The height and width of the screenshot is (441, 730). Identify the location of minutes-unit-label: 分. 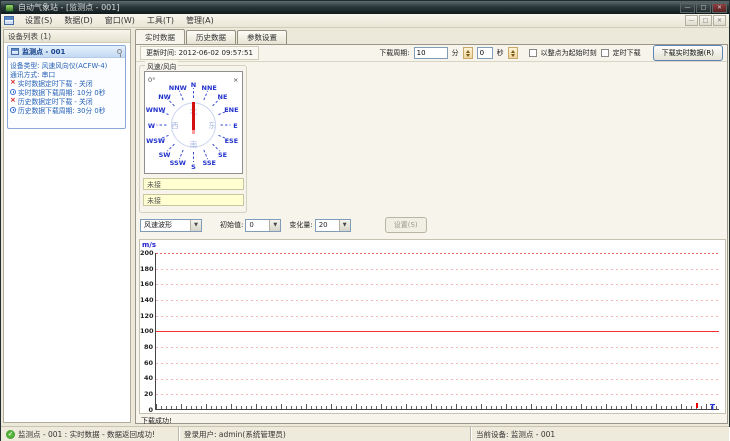
(455, 53).